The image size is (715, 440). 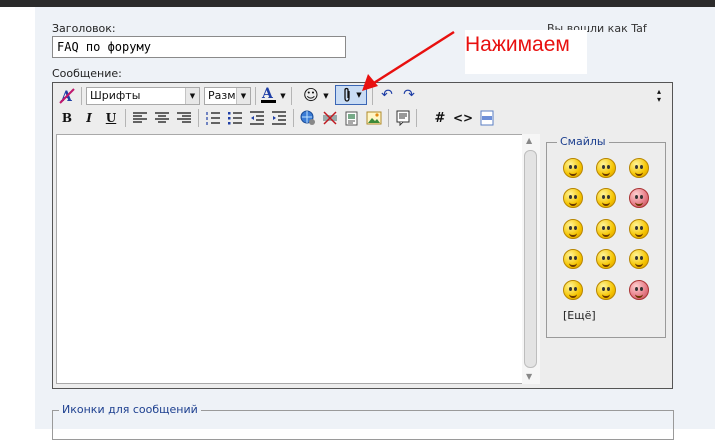 I want to click on post-icons-legend: Иконки для сообщений, so click(x=130, y=409).